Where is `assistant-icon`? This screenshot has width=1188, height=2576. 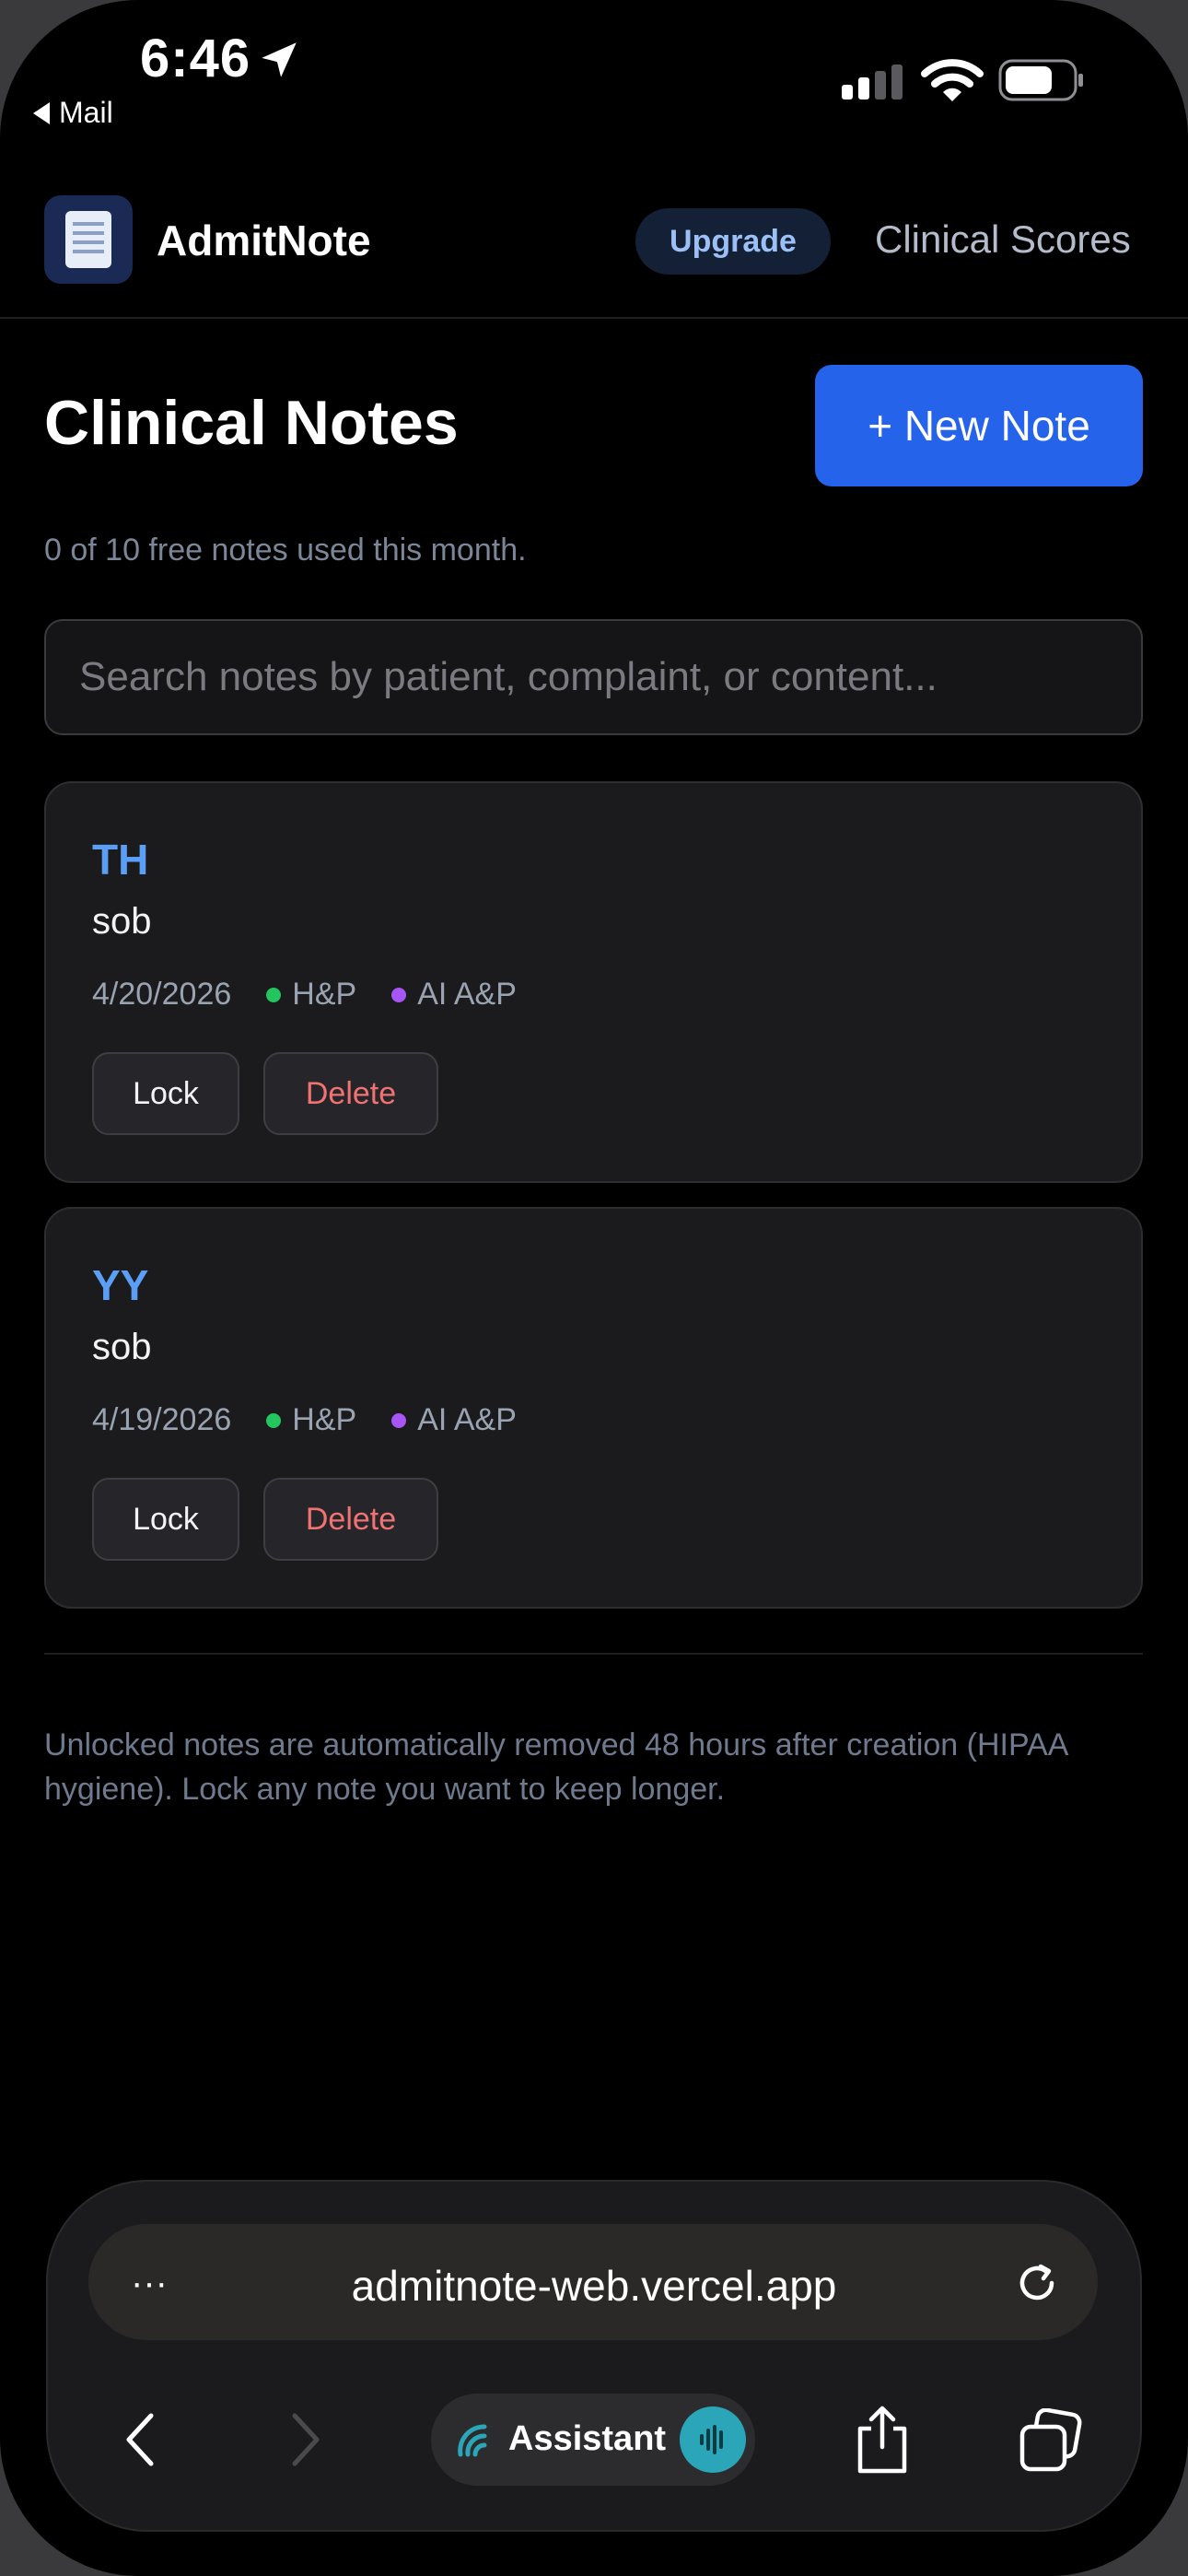 assistant-icon is located at coordinates (473, 2440).